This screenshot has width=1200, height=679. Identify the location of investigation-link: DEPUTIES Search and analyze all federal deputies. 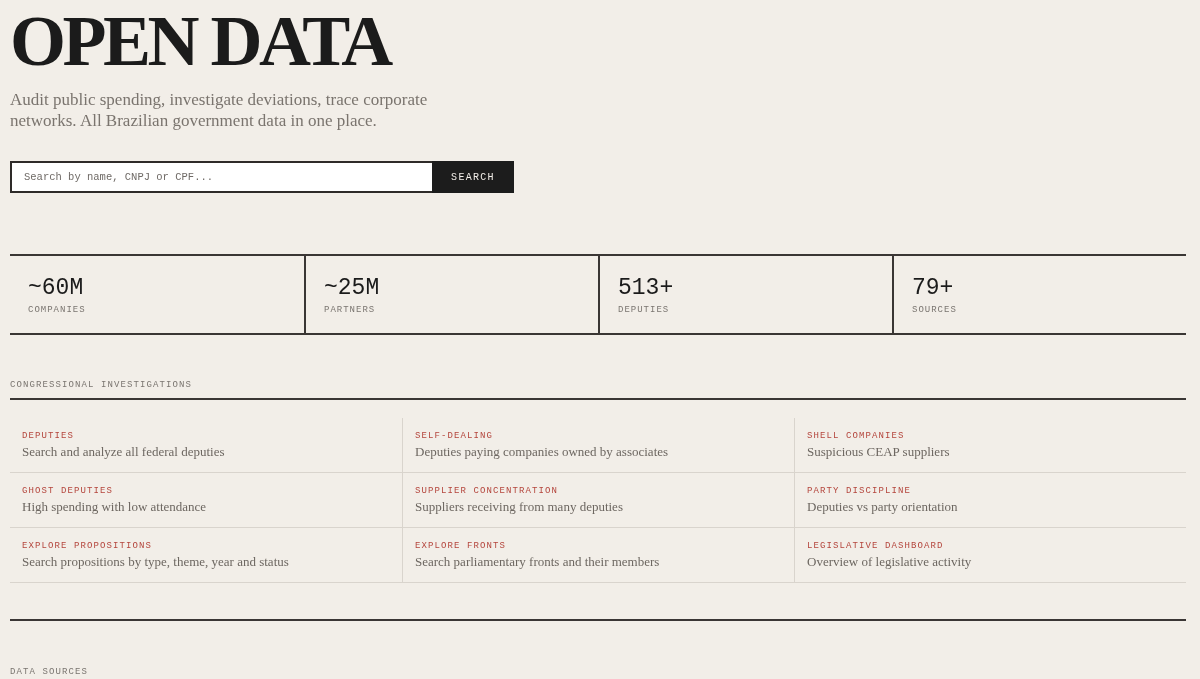
(206, 445).